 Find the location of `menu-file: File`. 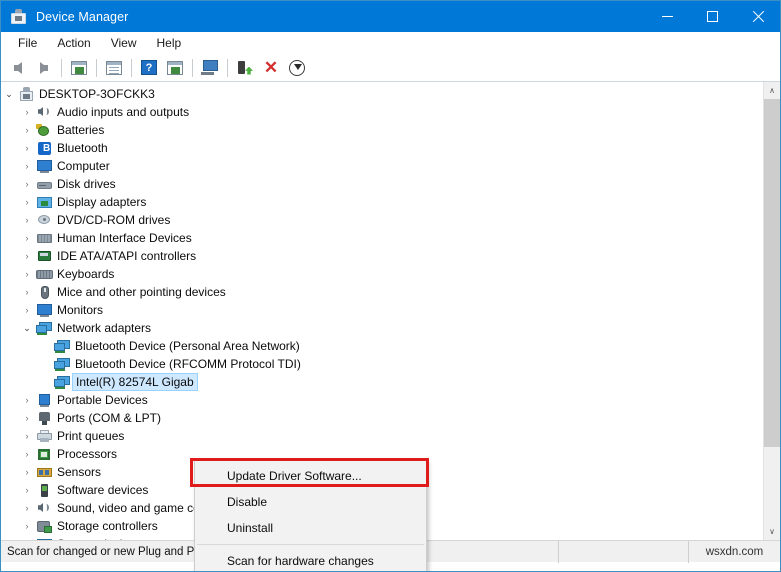

menu-file: File is located at coordinates (27, 43).